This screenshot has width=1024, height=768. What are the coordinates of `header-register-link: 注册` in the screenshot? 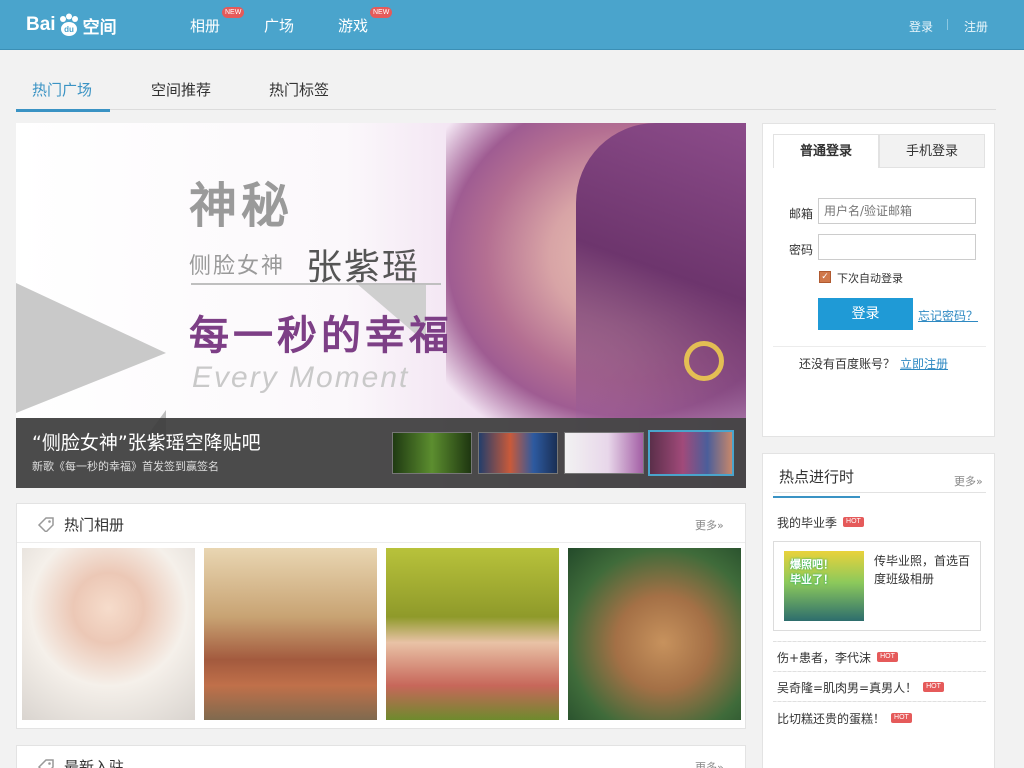 It's located at (976, 26).